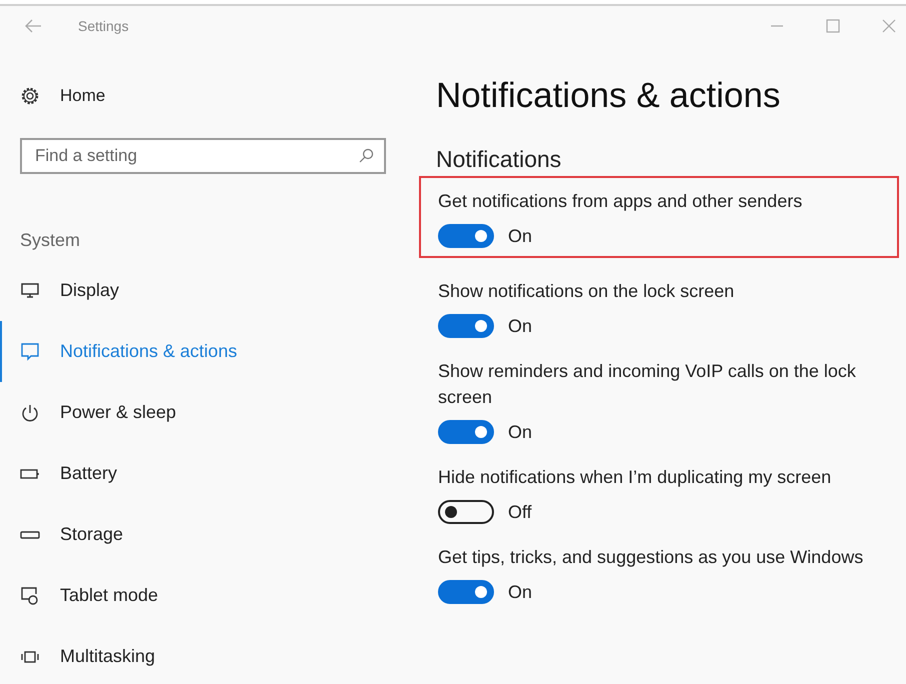  What do you see at coordinates (103, 26) in the screenshot?
I see `window-title: Settings` at bounding box center [103, 26].